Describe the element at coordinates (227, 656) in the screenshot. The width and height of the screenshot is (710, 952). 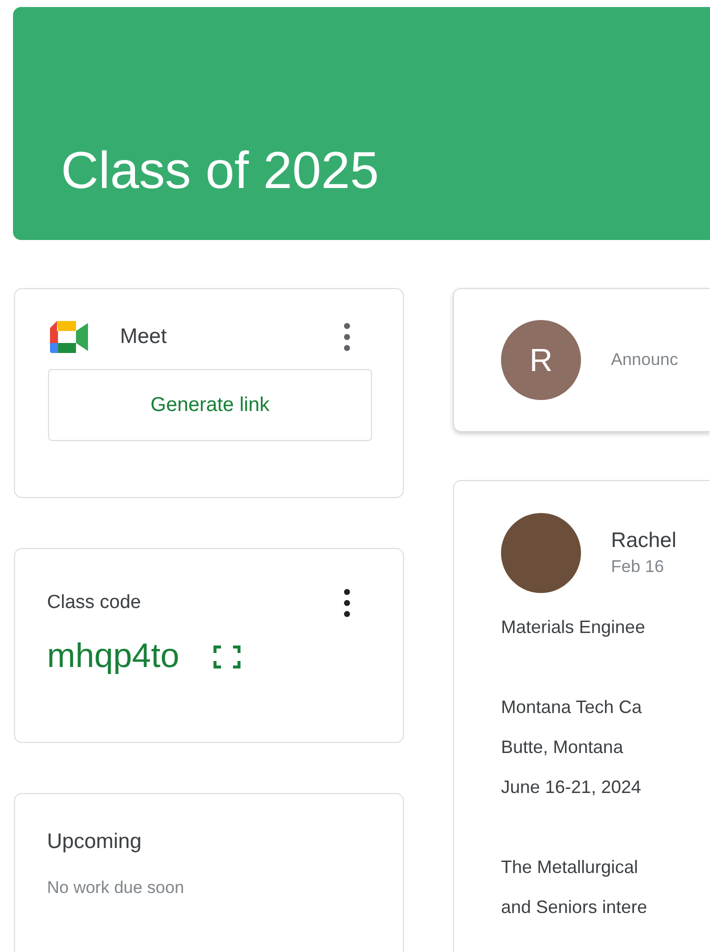
I see `fullscreen-icon` at that location.